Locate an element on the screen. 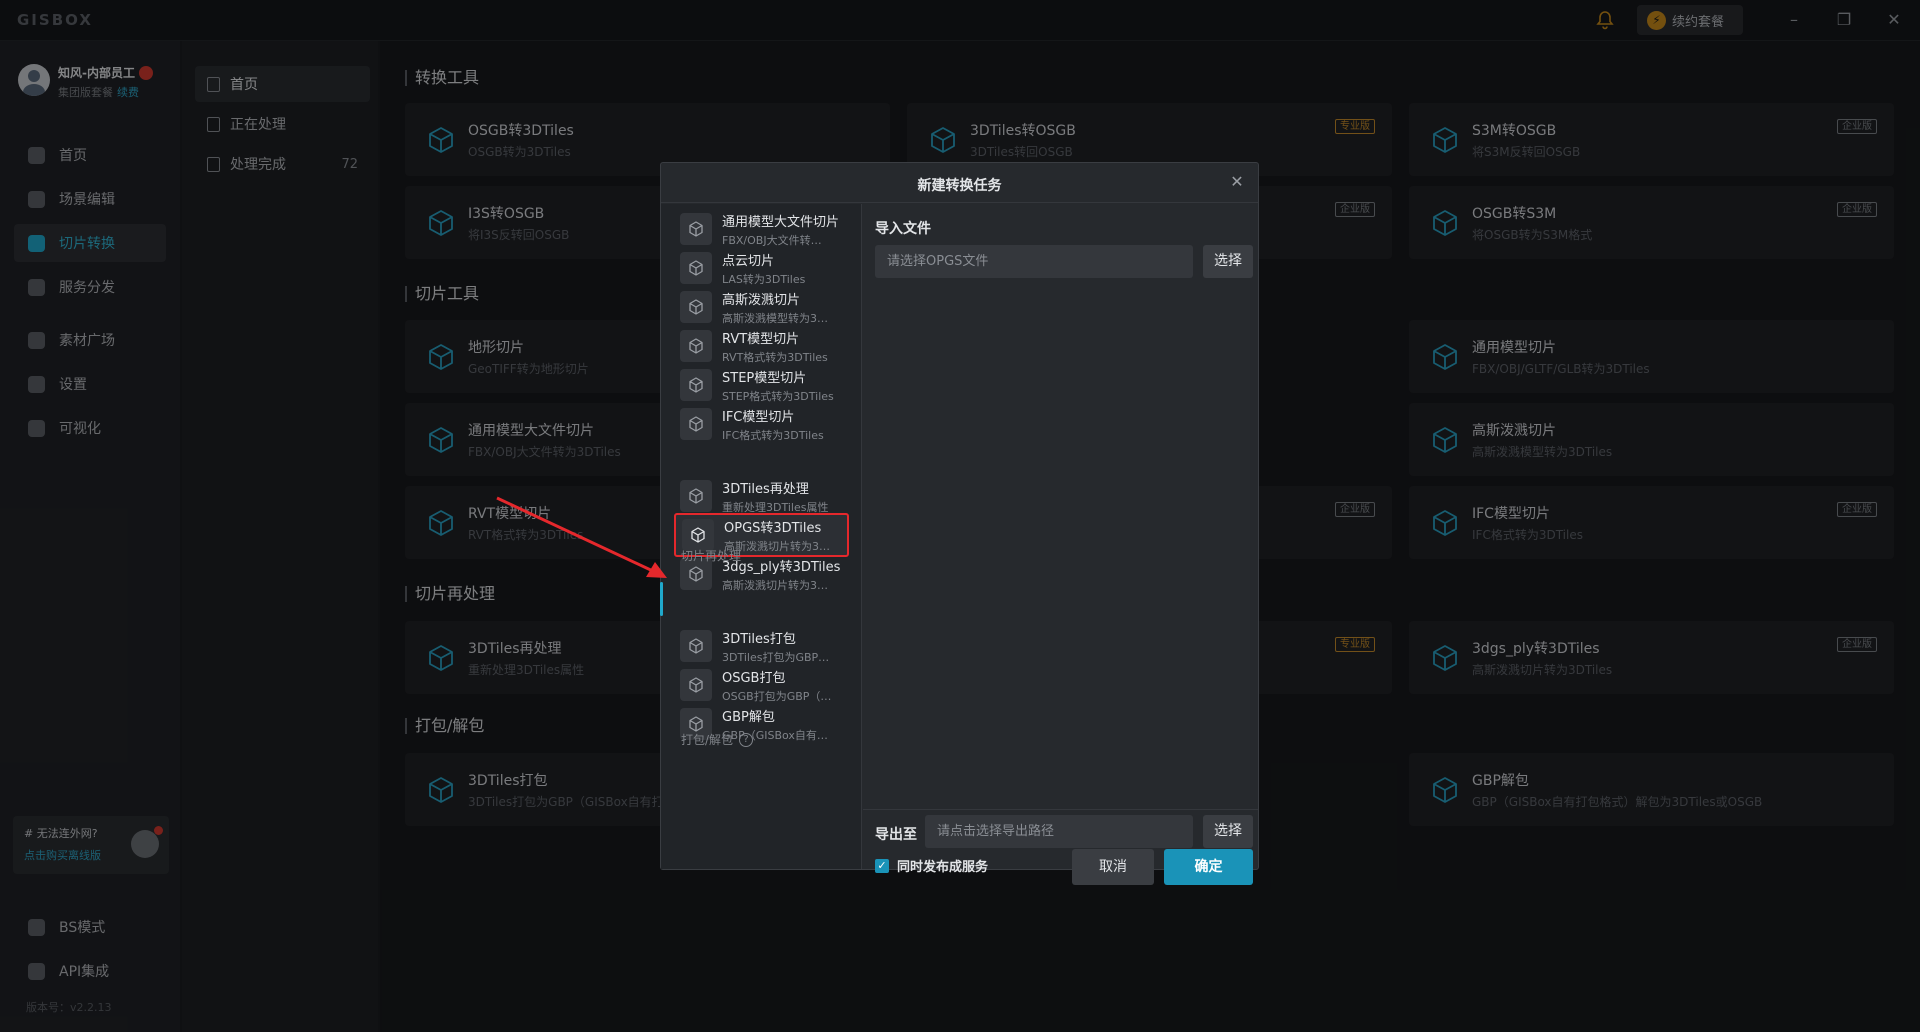 Image resolution: width=1920 pixels, height=1032 pixels. annotation-arrow is located at coordinates (581, 537).